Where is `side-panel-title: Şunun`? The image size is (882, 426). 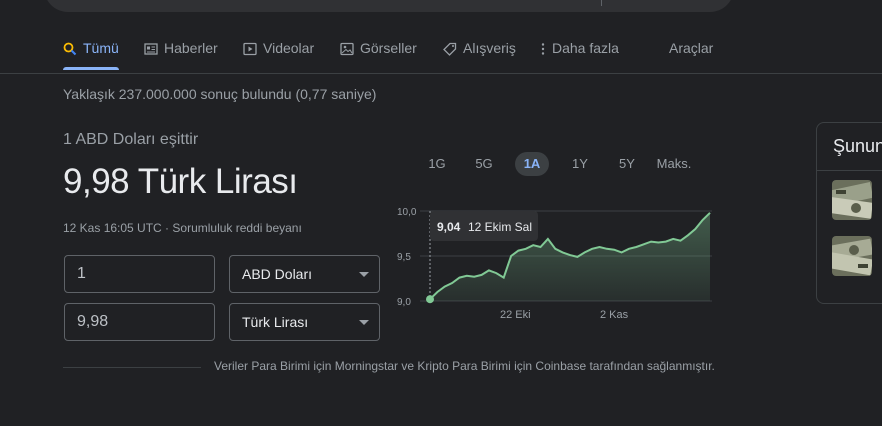
side-panel-title: Şunun is located at coordinates (857, 146).